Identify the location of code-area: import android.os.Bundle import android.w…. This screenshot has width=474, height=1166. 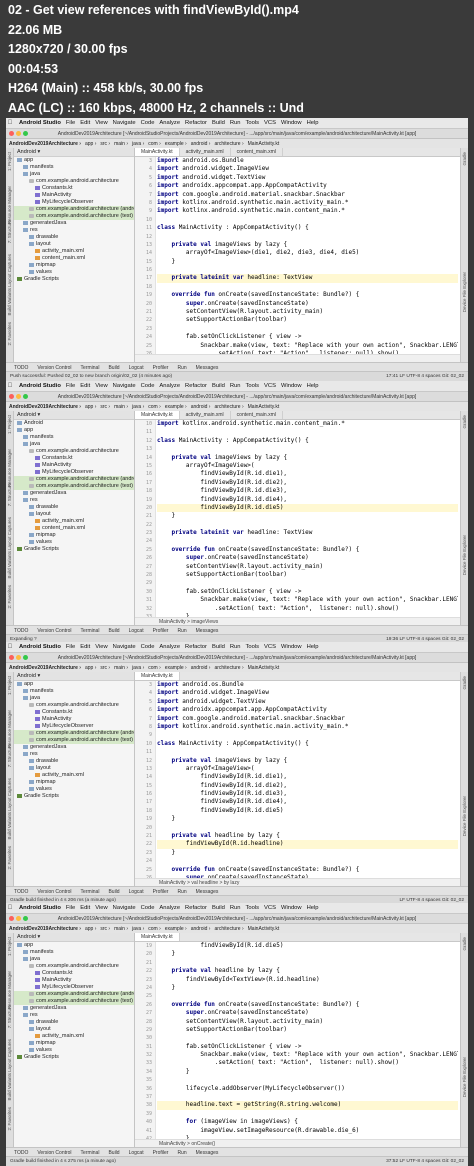
(307, 255).